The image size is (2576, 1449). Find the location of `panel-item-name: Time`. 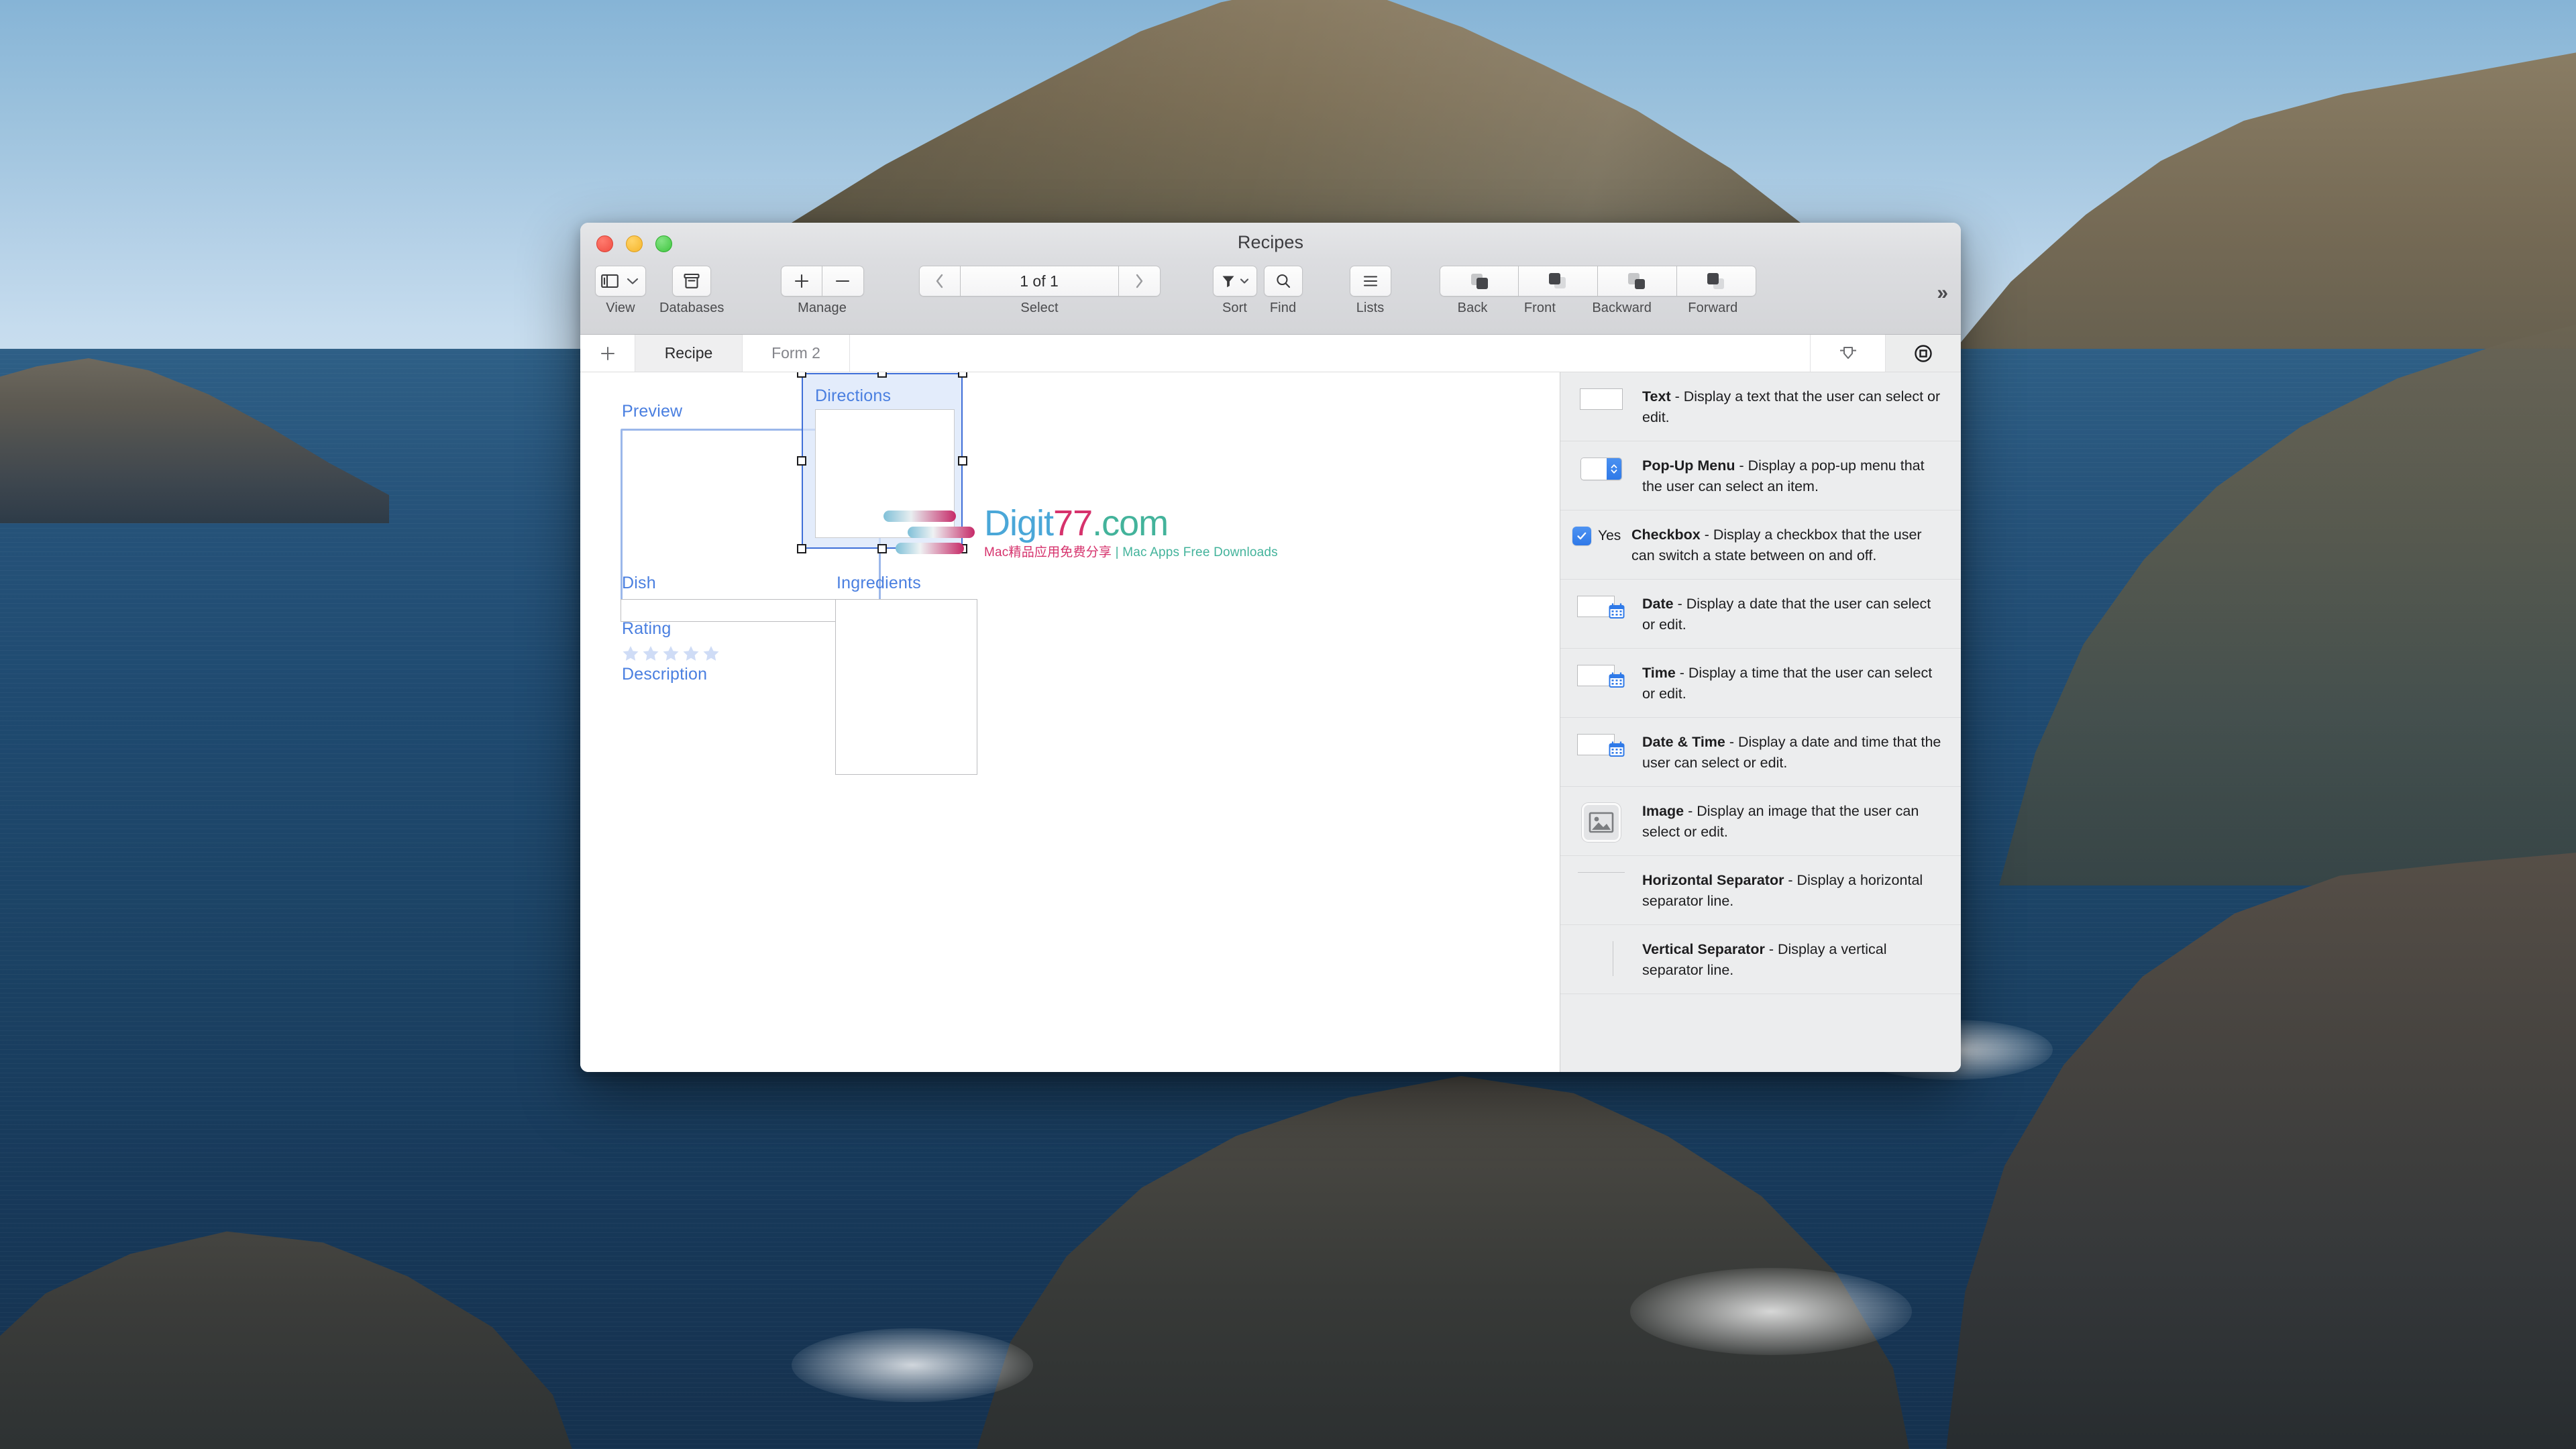

panel-item-name: Time is located at coordinates (1659, 673).